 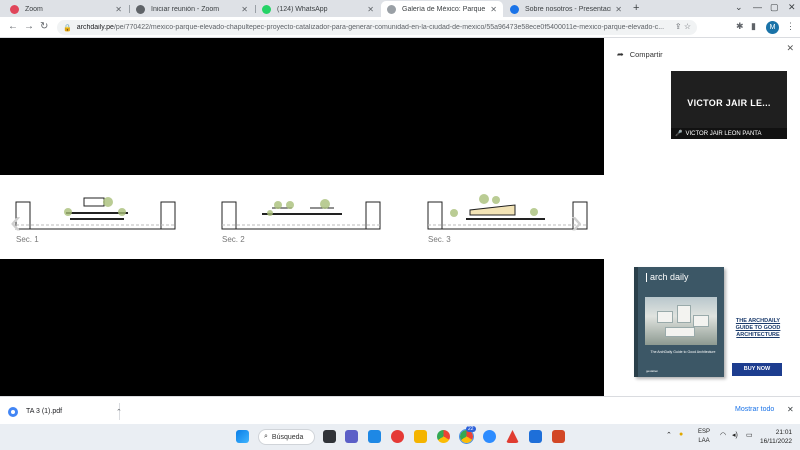 I want to click on chrome-pdf-icon, so click(x=13, y=411).